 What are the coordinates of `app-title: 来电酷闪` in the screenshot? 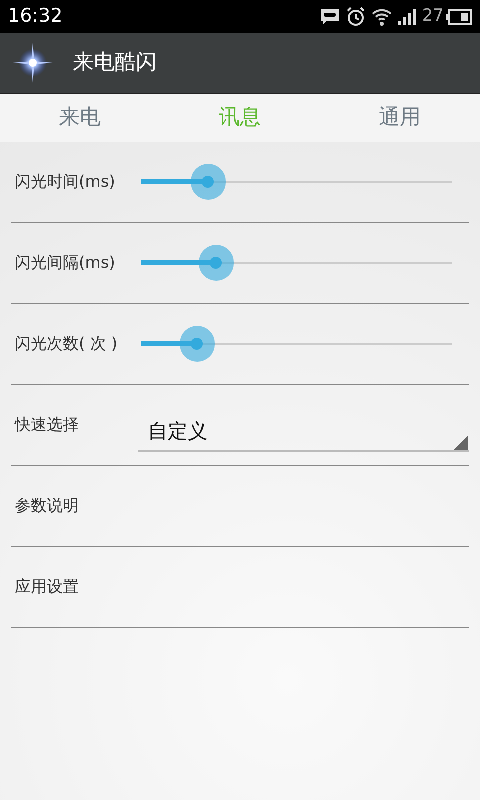 It's located at (115, 62).